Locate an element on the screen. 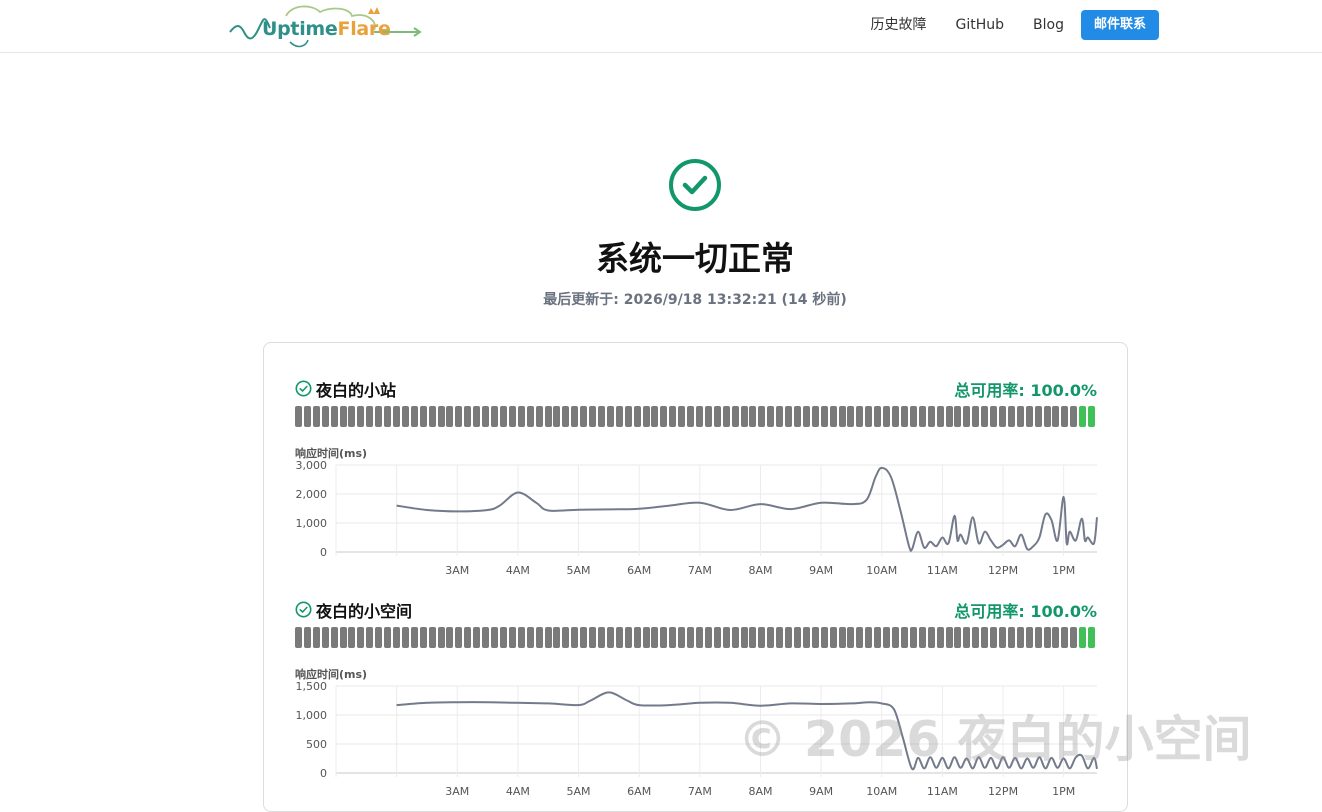 This screenshot has width=1322, height=812. nav-github: GitHub is located at coordinates (980, 25).